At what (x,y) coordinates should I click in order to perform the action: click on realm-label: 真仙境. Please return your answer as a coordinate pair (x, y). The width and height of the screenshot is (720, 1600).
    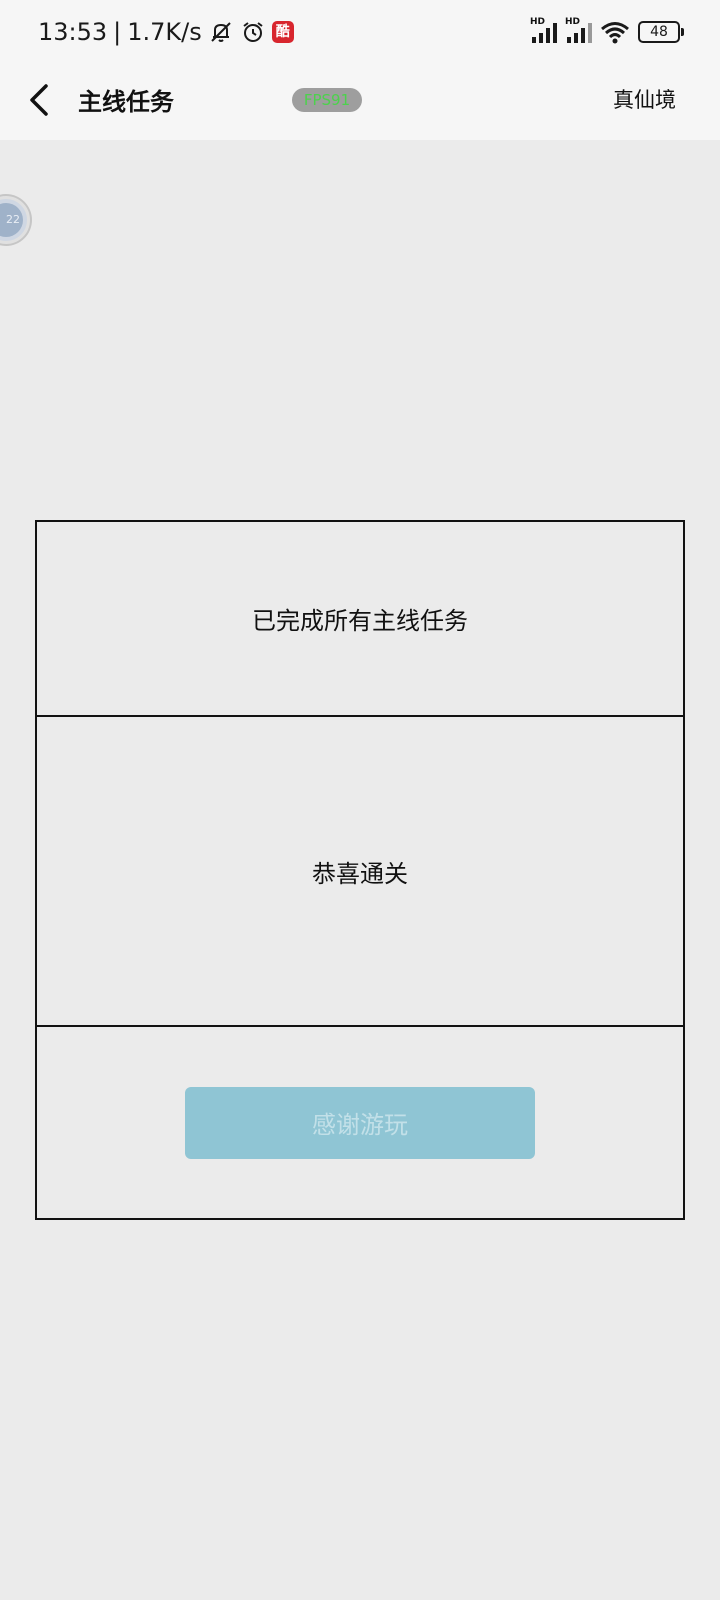
    Looking at the image, I should click on (644, 99).